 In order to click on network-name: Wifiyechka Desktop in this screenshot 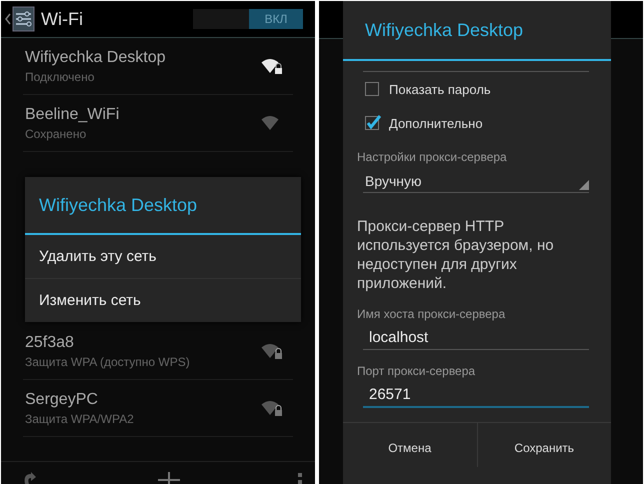, I will do `click(95, 57)`.